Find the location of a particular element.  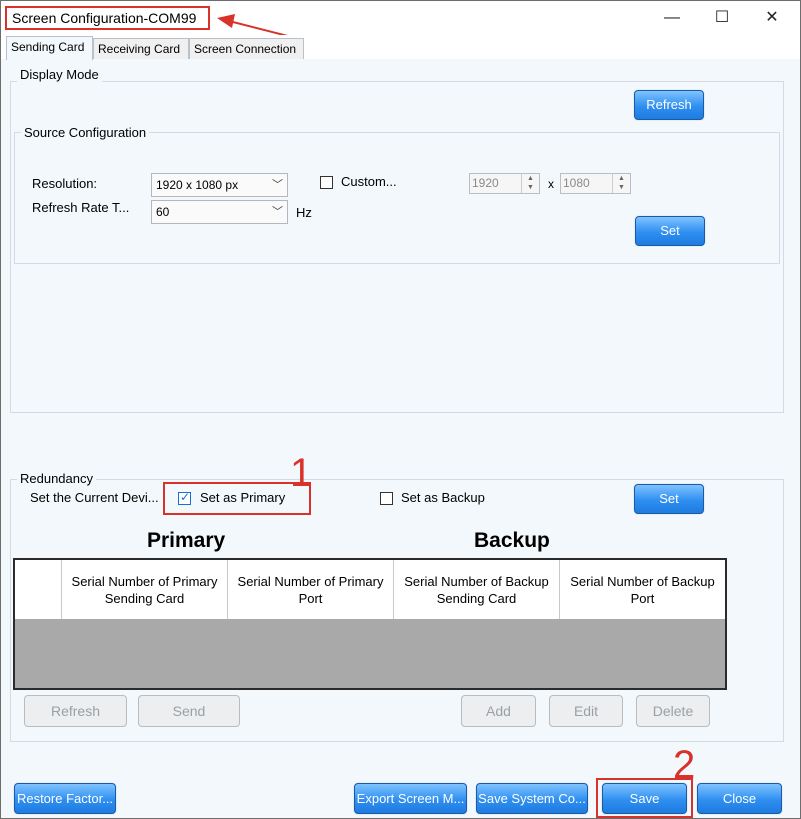

primary-heading: Primary is located at coordinates (186, 540).